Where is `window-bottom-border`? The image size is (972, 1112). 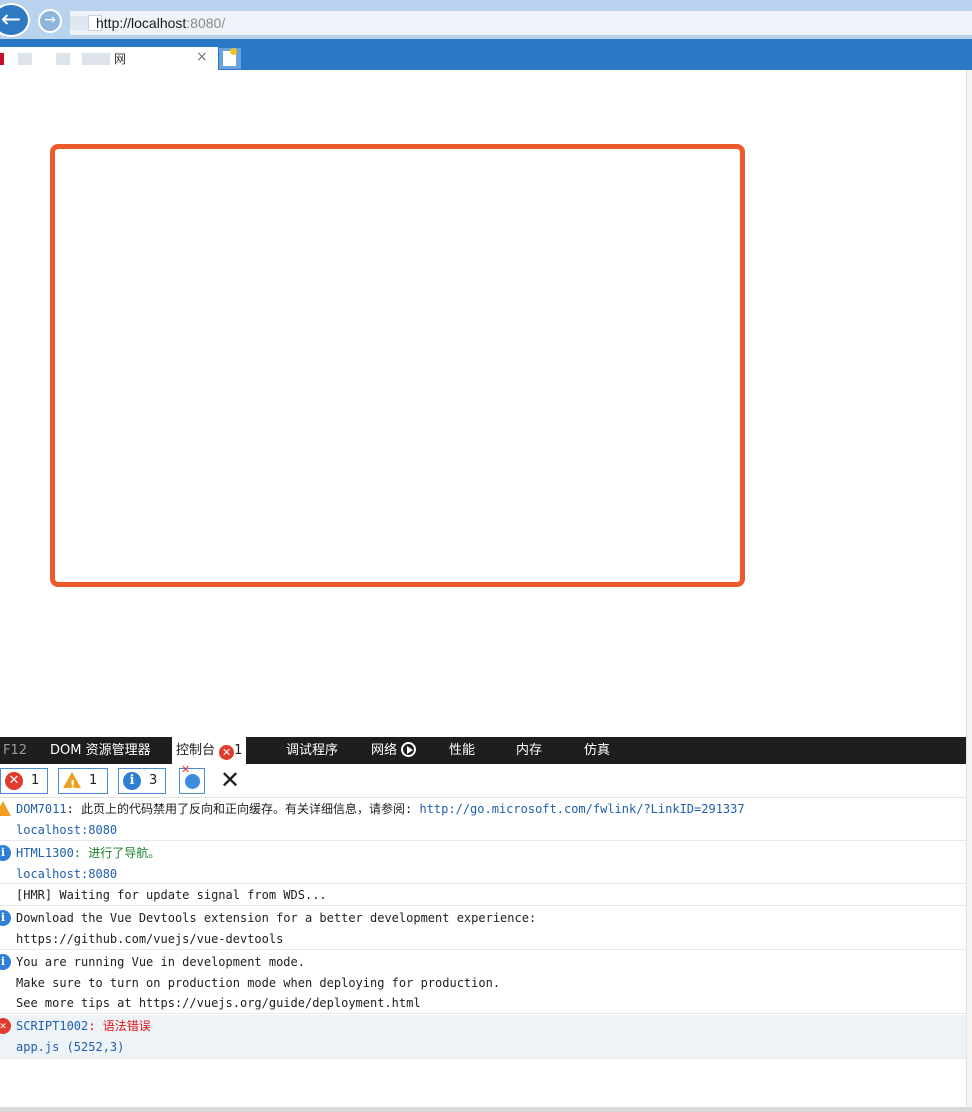
window-bottom-border is located at coordinates (486, 1109).